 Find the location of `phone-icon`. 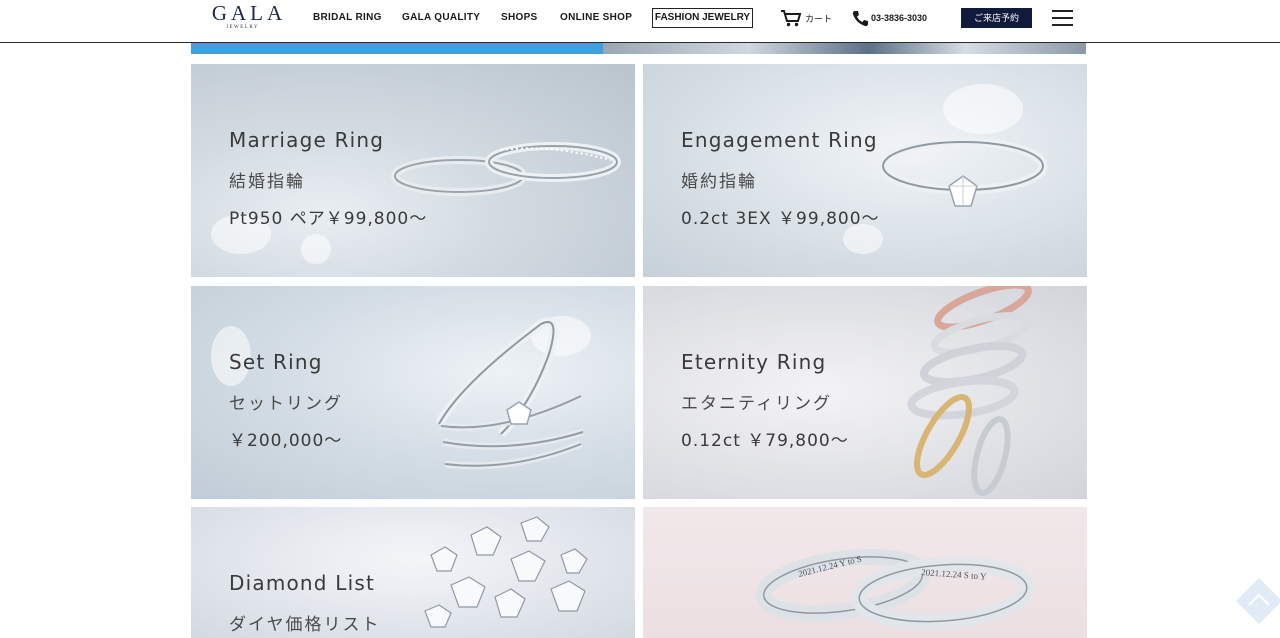

phone-icon is located at coordinates (860, 18).